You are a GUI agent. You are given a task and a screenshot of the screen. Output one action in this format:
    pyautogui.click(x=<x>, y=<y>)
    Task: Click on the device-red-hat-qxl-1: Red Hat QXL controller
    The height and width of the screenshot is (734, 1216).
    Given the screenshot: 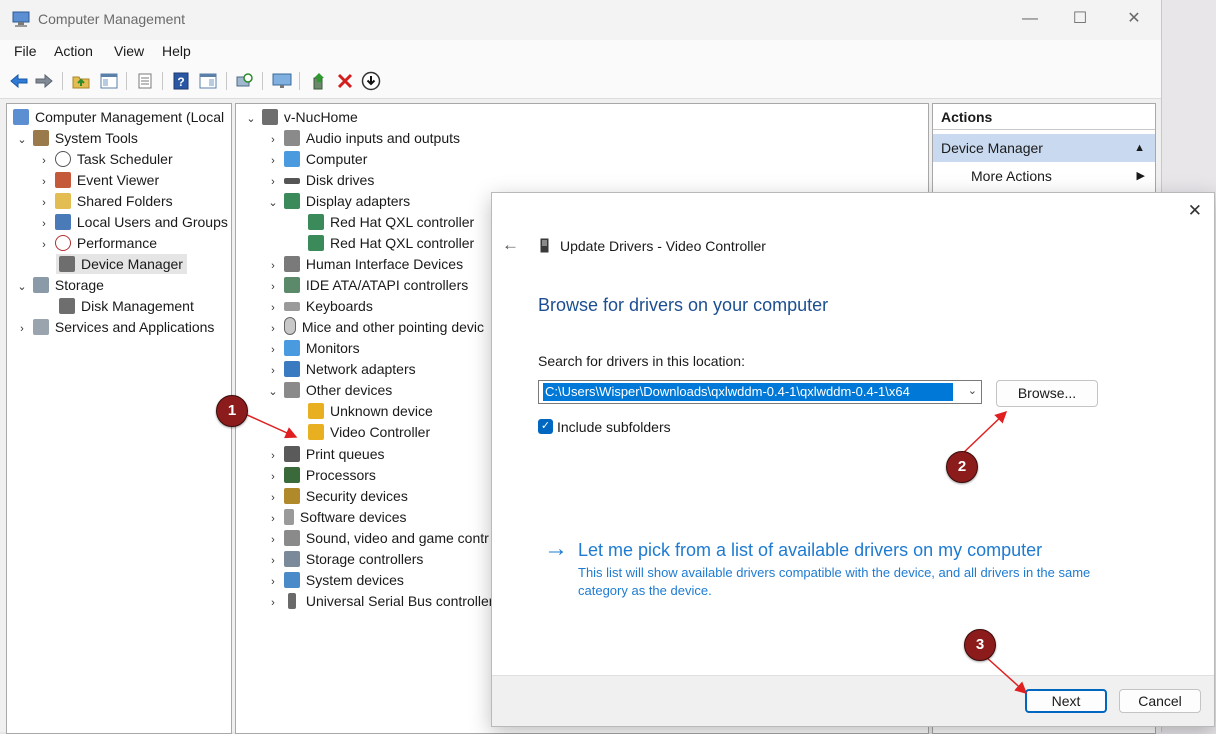 What is the action you would take?
    pyautogui.click(x=391, y=222)
    